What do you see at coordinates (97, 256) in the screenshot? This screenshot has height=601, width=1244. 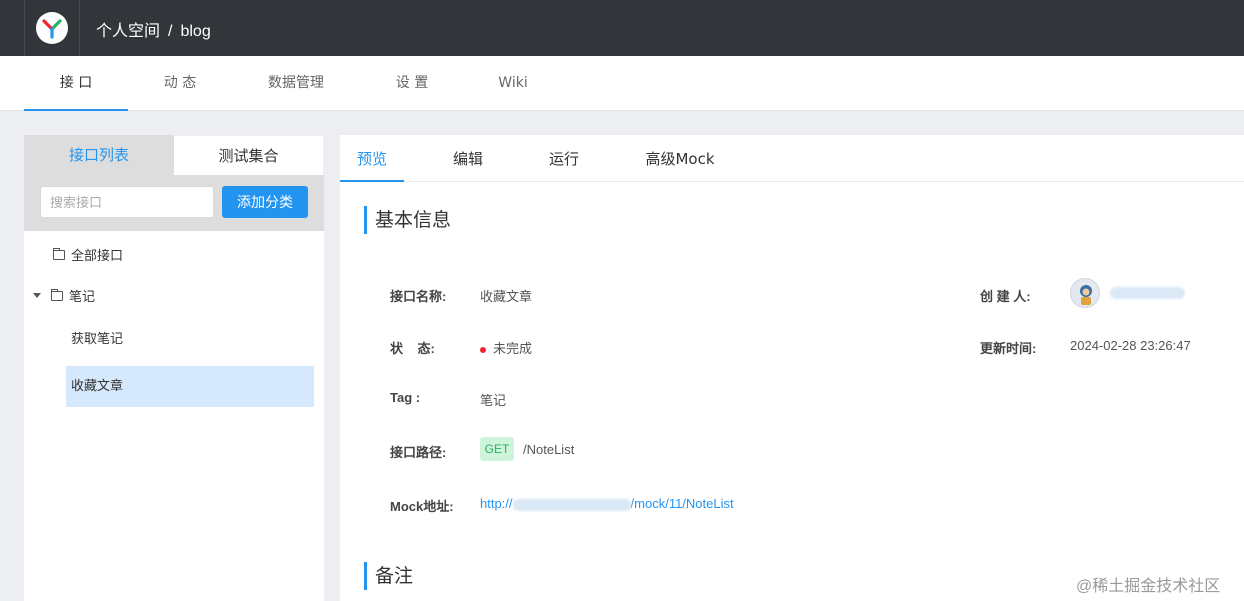 I see `tree-item-all-label: 全部接口` at bounding box center [97, 256].